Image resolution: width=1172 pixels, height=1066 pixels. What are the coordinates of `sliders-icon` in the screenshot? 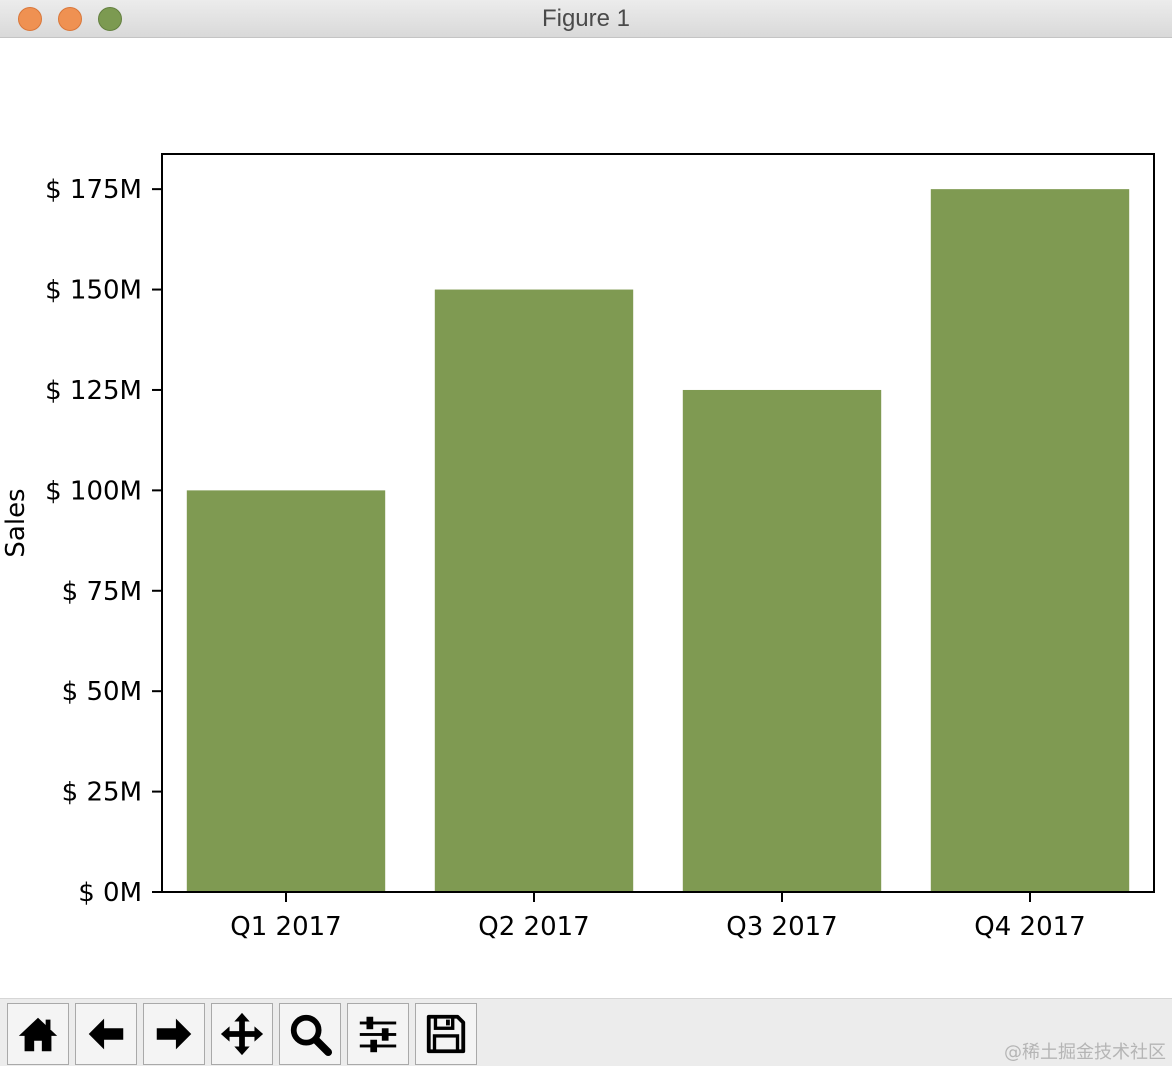 It's located at (378, 1034).